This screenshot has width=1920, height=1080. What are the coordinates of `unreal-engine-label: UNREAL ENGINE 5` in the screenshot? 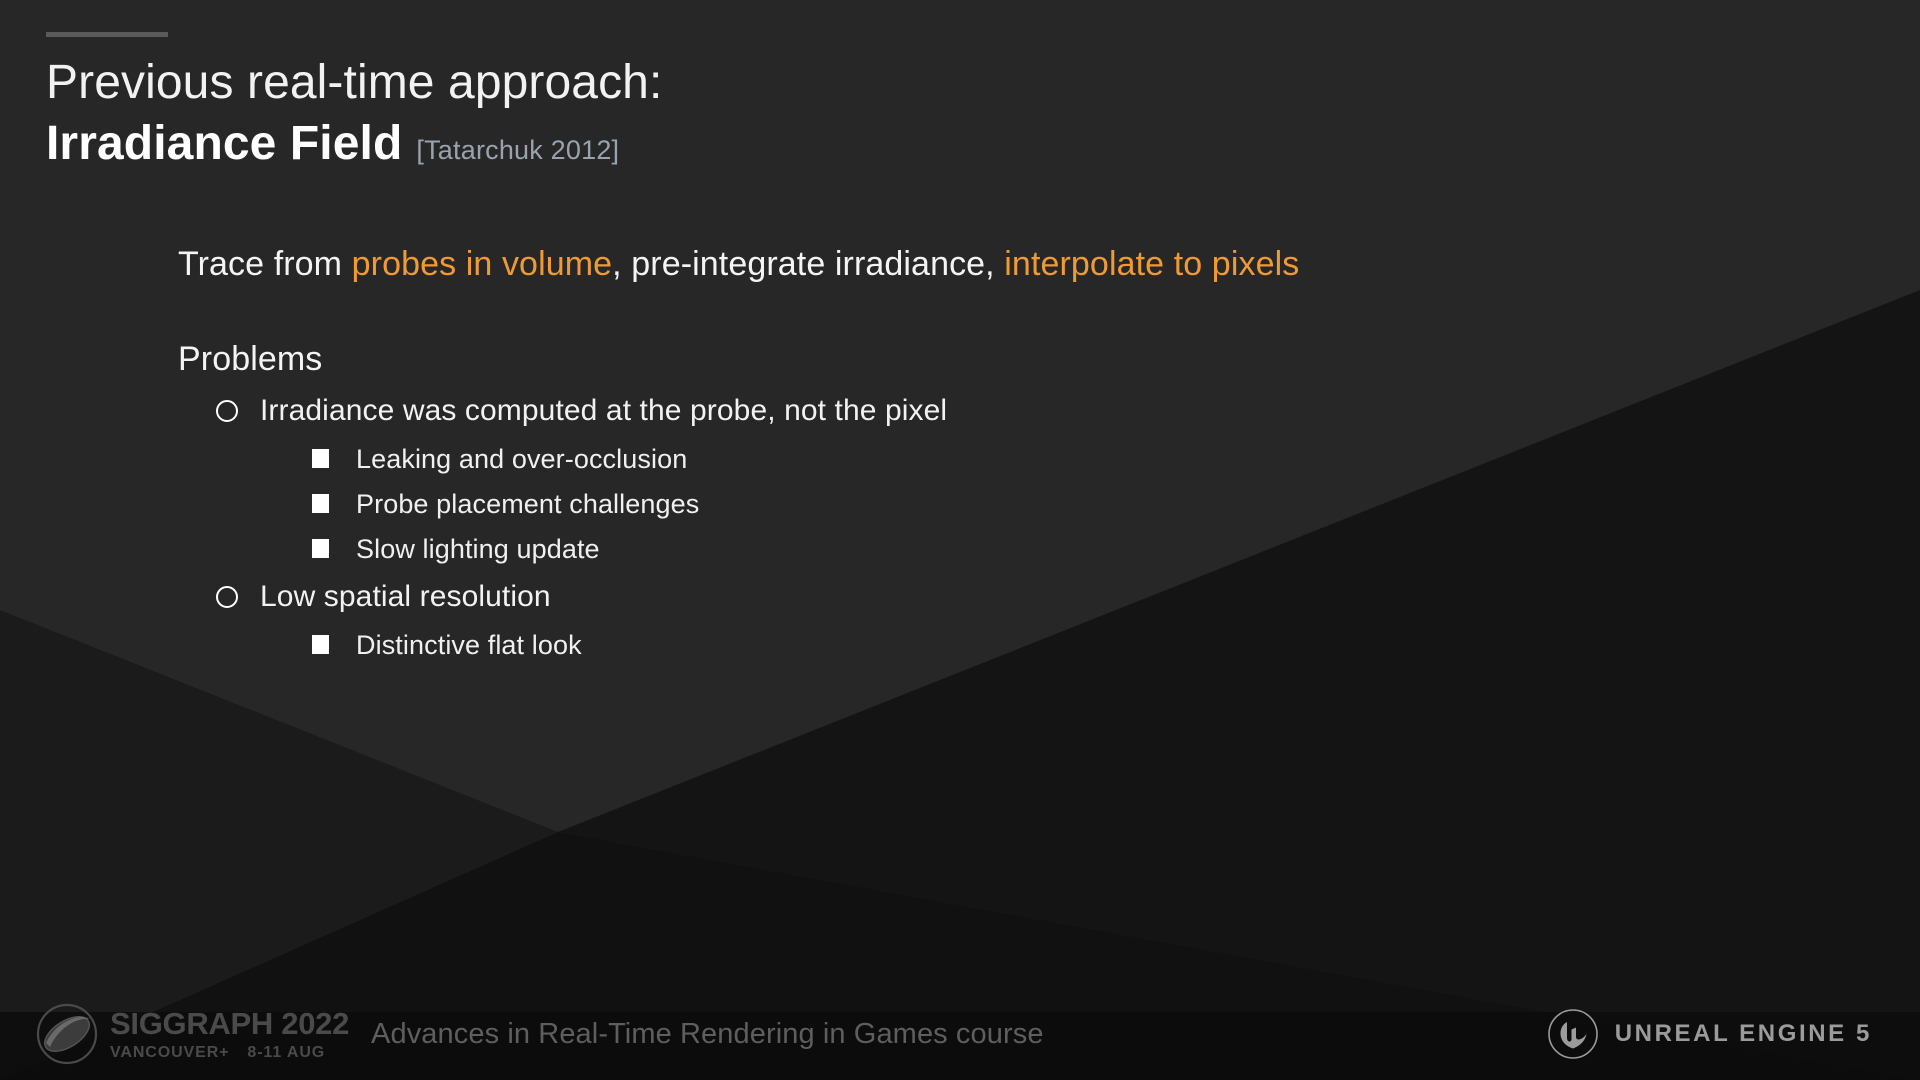 It's located at (1743, 1033).